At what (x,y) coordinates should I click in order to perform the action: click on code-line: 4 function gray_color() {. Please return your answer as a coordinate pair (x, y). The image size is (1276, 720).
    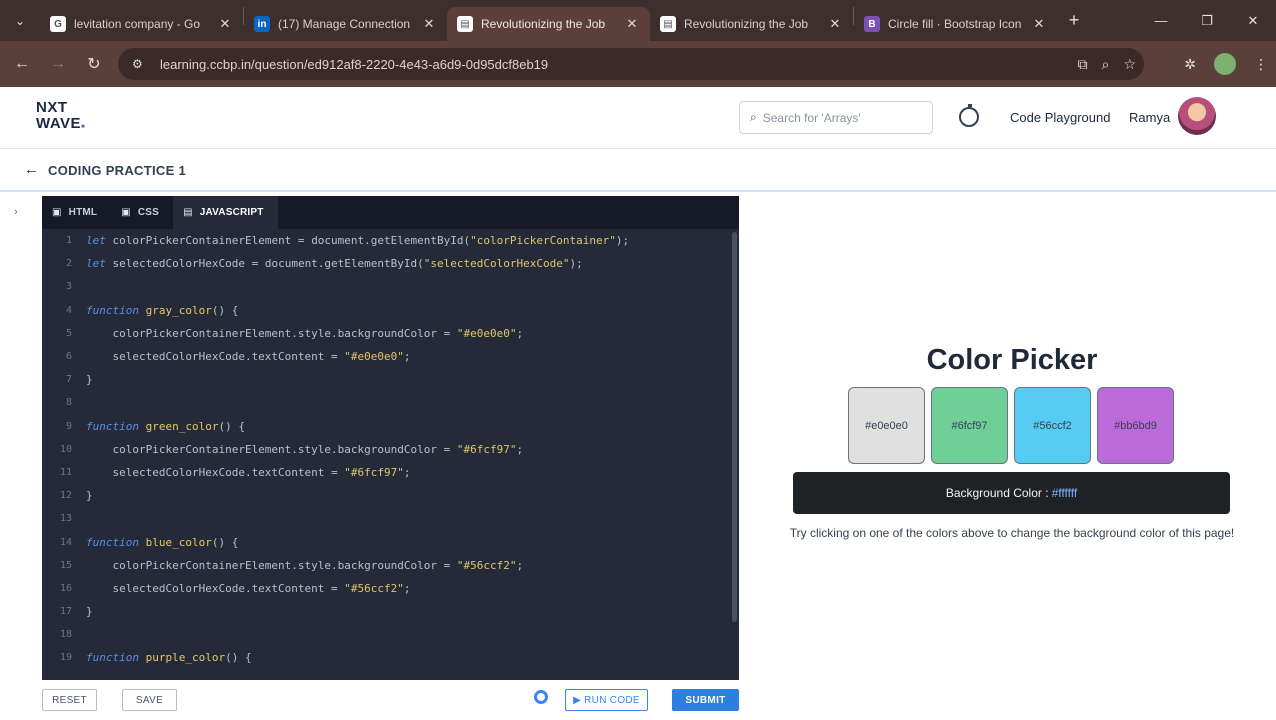
    Looking at the image, I should click on (387, 310).